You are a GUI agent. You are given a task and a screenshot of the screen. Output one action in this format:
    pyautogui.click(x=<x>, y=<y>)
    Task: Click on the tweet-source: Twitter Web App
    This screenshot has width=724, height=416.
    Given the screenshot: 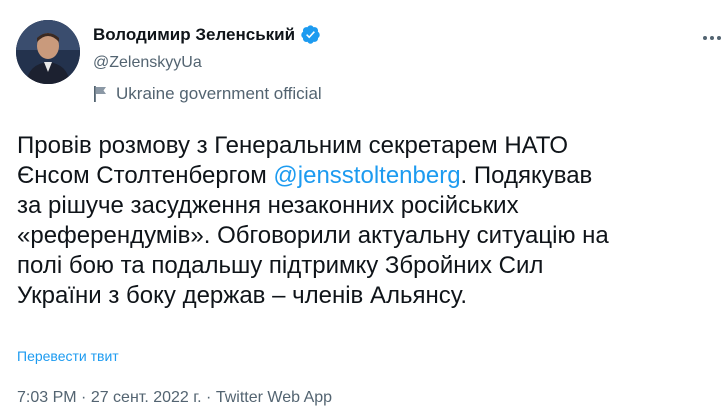 What is the action you would take?
    pyautogui.click(x=274, y=397)
    